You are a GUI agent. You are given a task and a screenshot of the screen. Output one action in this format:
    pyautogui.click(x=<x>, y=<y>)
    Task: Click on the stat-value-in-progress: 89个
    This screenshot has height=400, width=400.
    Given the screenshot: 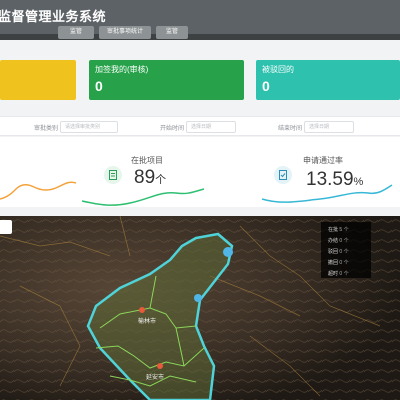 What is the action you would take?
    pyautogui.click(x=150, y=177)
    